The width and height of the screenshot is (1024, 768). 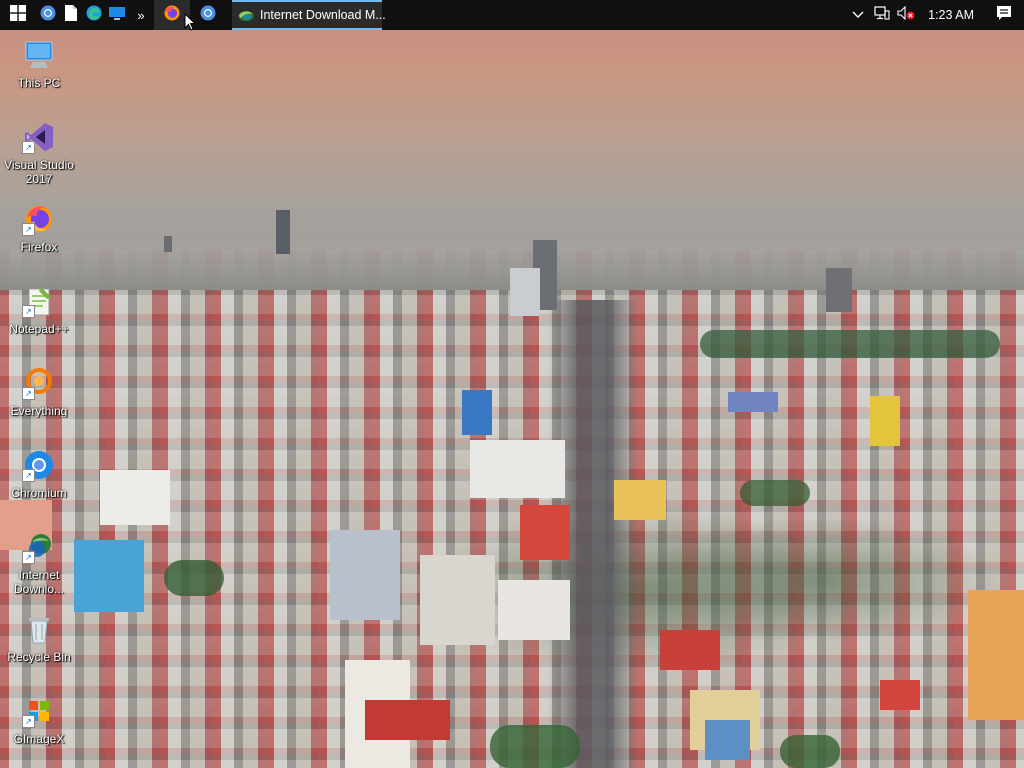 I want to click on taskbar: » Internet Download M... 1:23 AM, so click(x=512, y=15).